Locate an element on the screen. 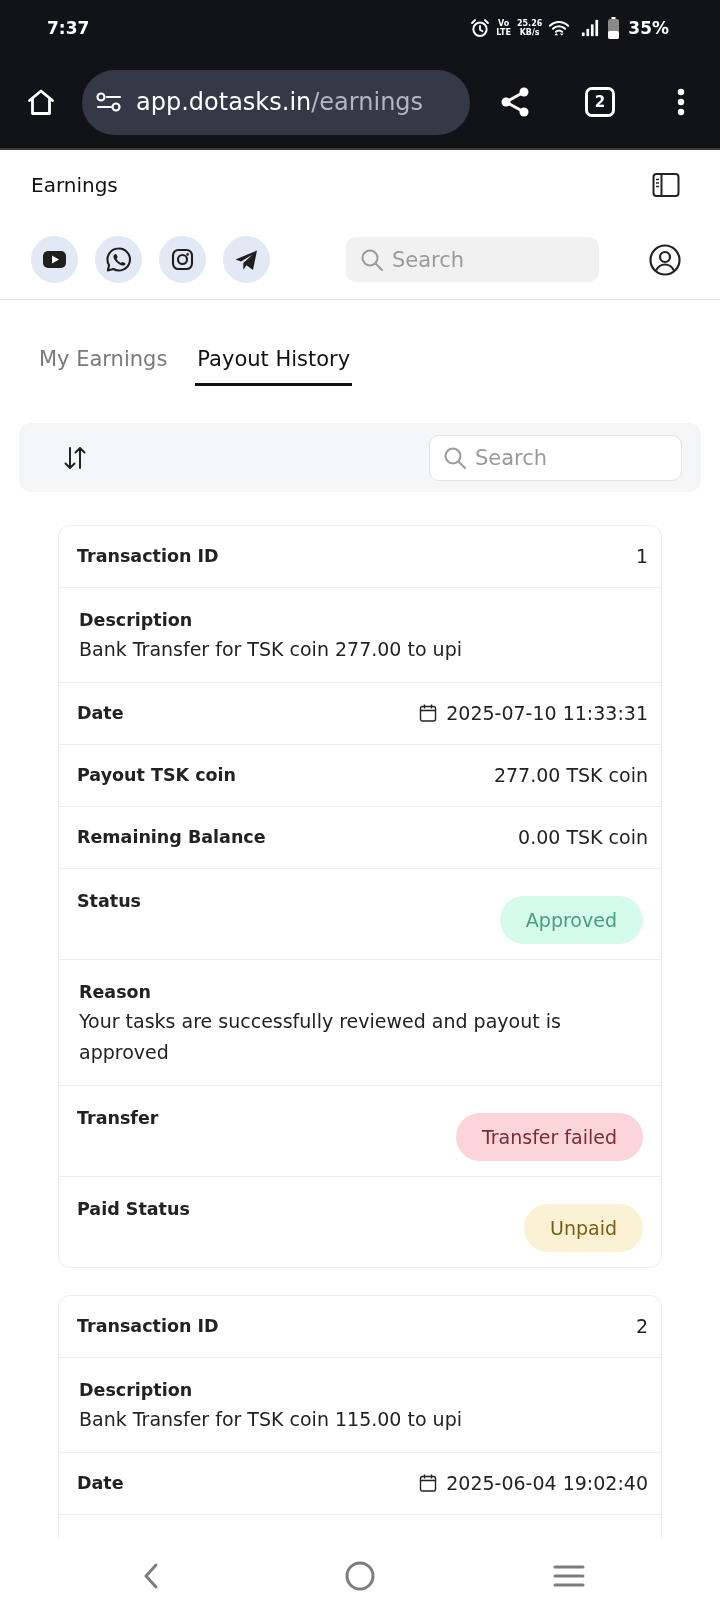 The image size is (720, 1612). chat-phone-icon is located at coordinates (118, 259).